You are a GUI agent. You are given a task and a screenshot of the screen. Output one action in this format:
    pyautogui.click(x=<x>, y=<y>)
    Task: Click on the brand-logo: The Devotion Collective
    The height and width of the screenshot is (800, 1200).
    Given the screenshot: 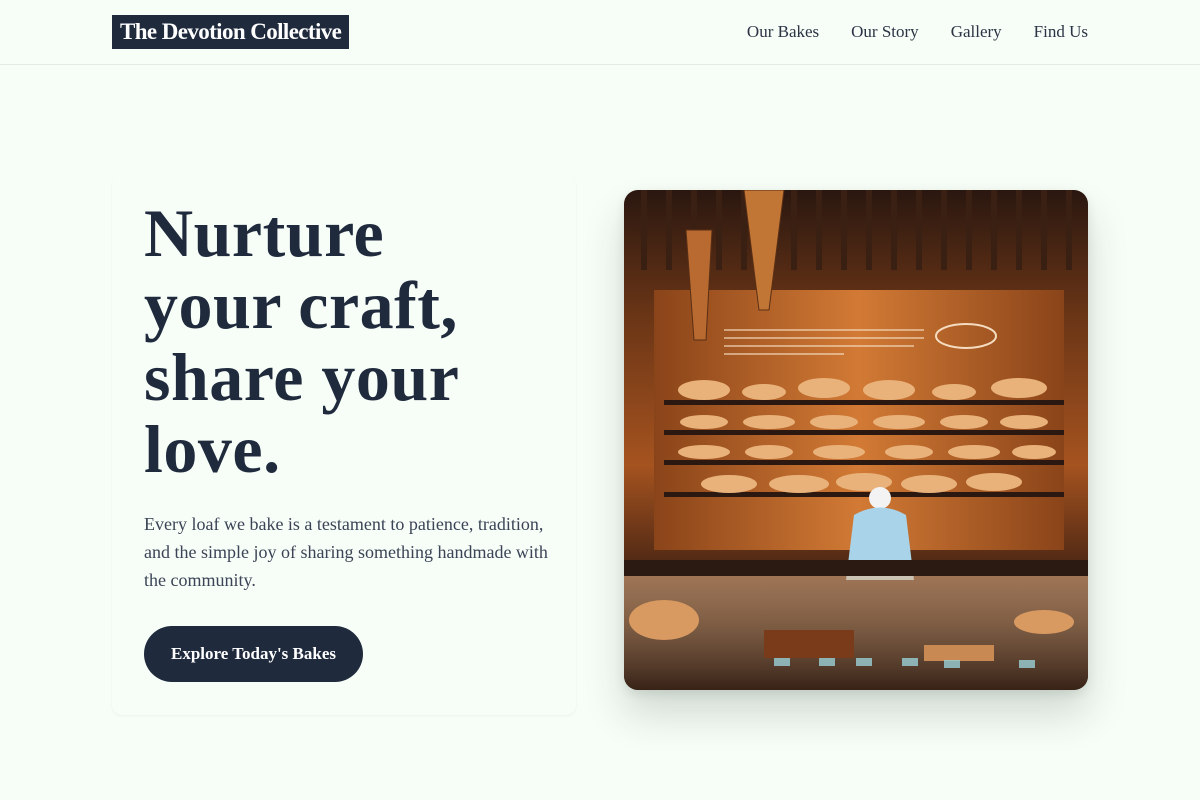 What is the action you would take?
    pyautogui.click(x=231, y=32)
    